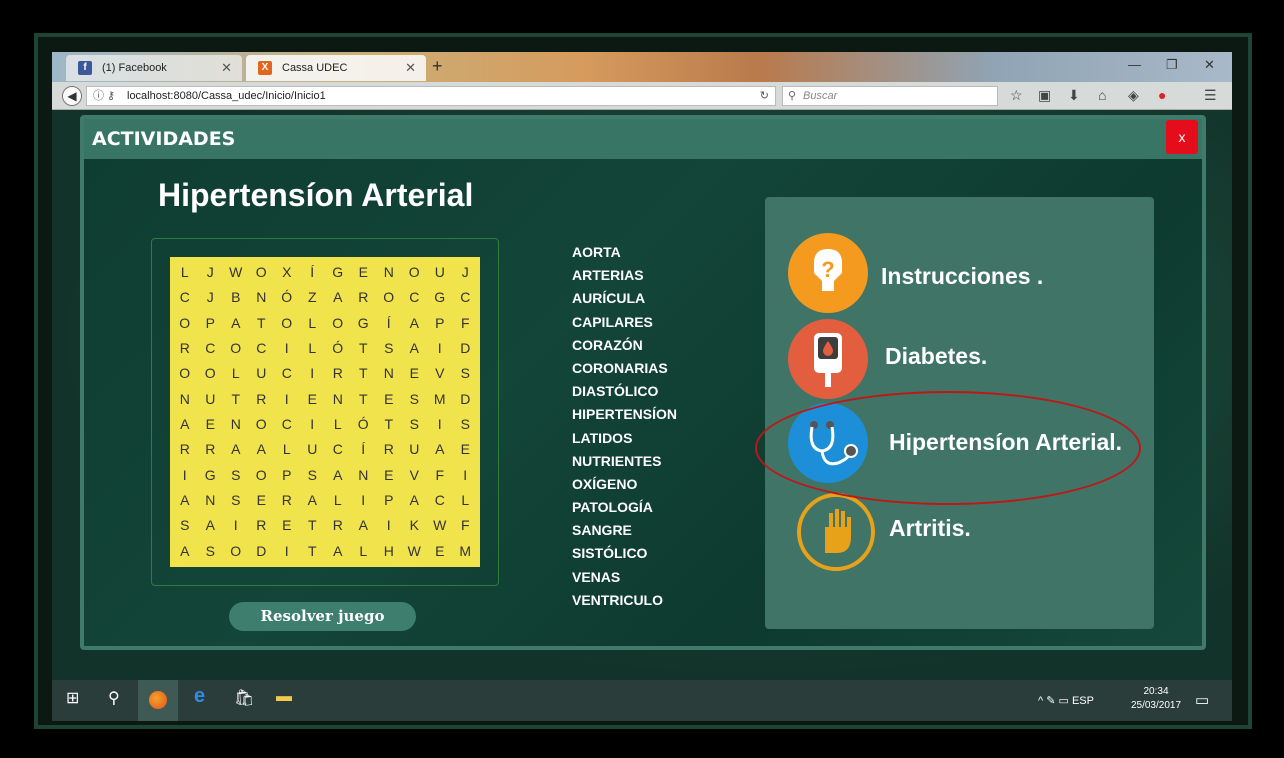 The width and height of the screenshot is (1284, 758). I want to click on grid-cell: K, so click(415, 525).